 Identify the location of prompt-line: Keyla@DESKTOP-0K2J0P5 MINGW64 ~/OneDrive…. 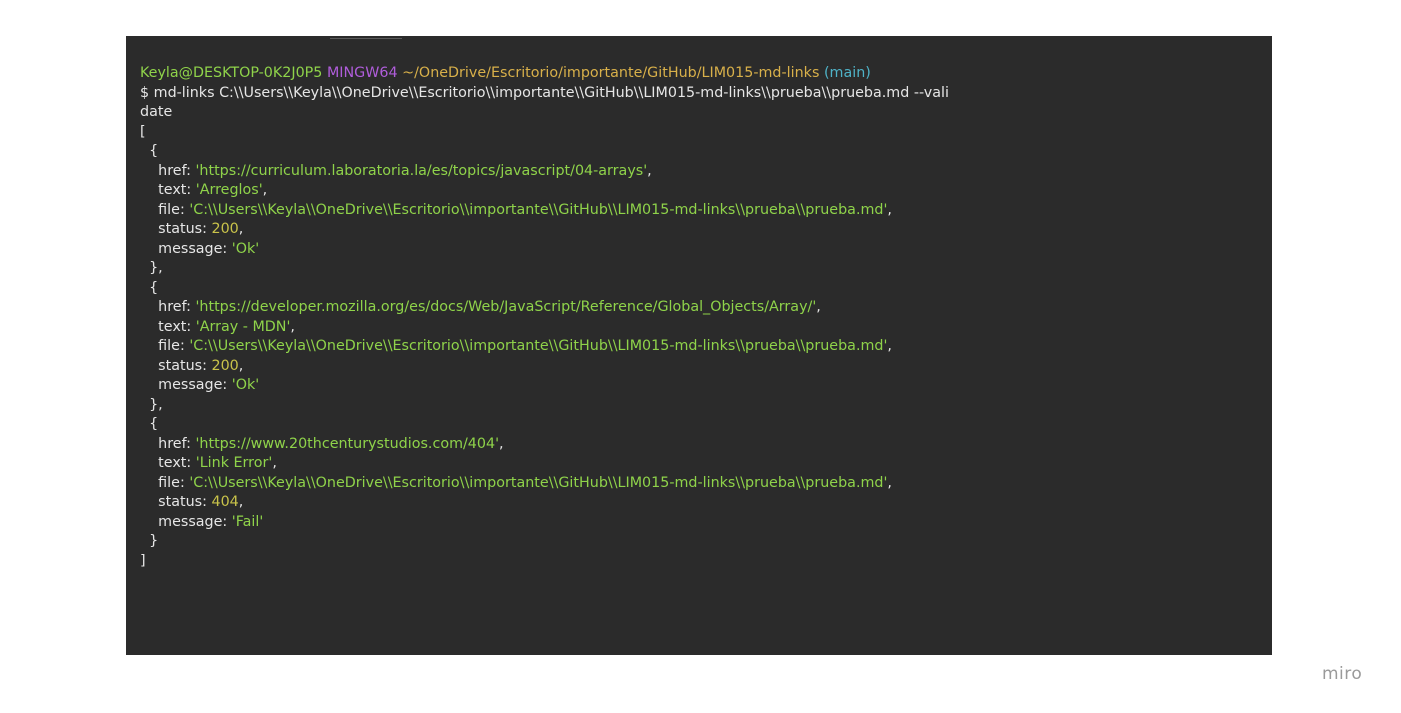
(706, 74).